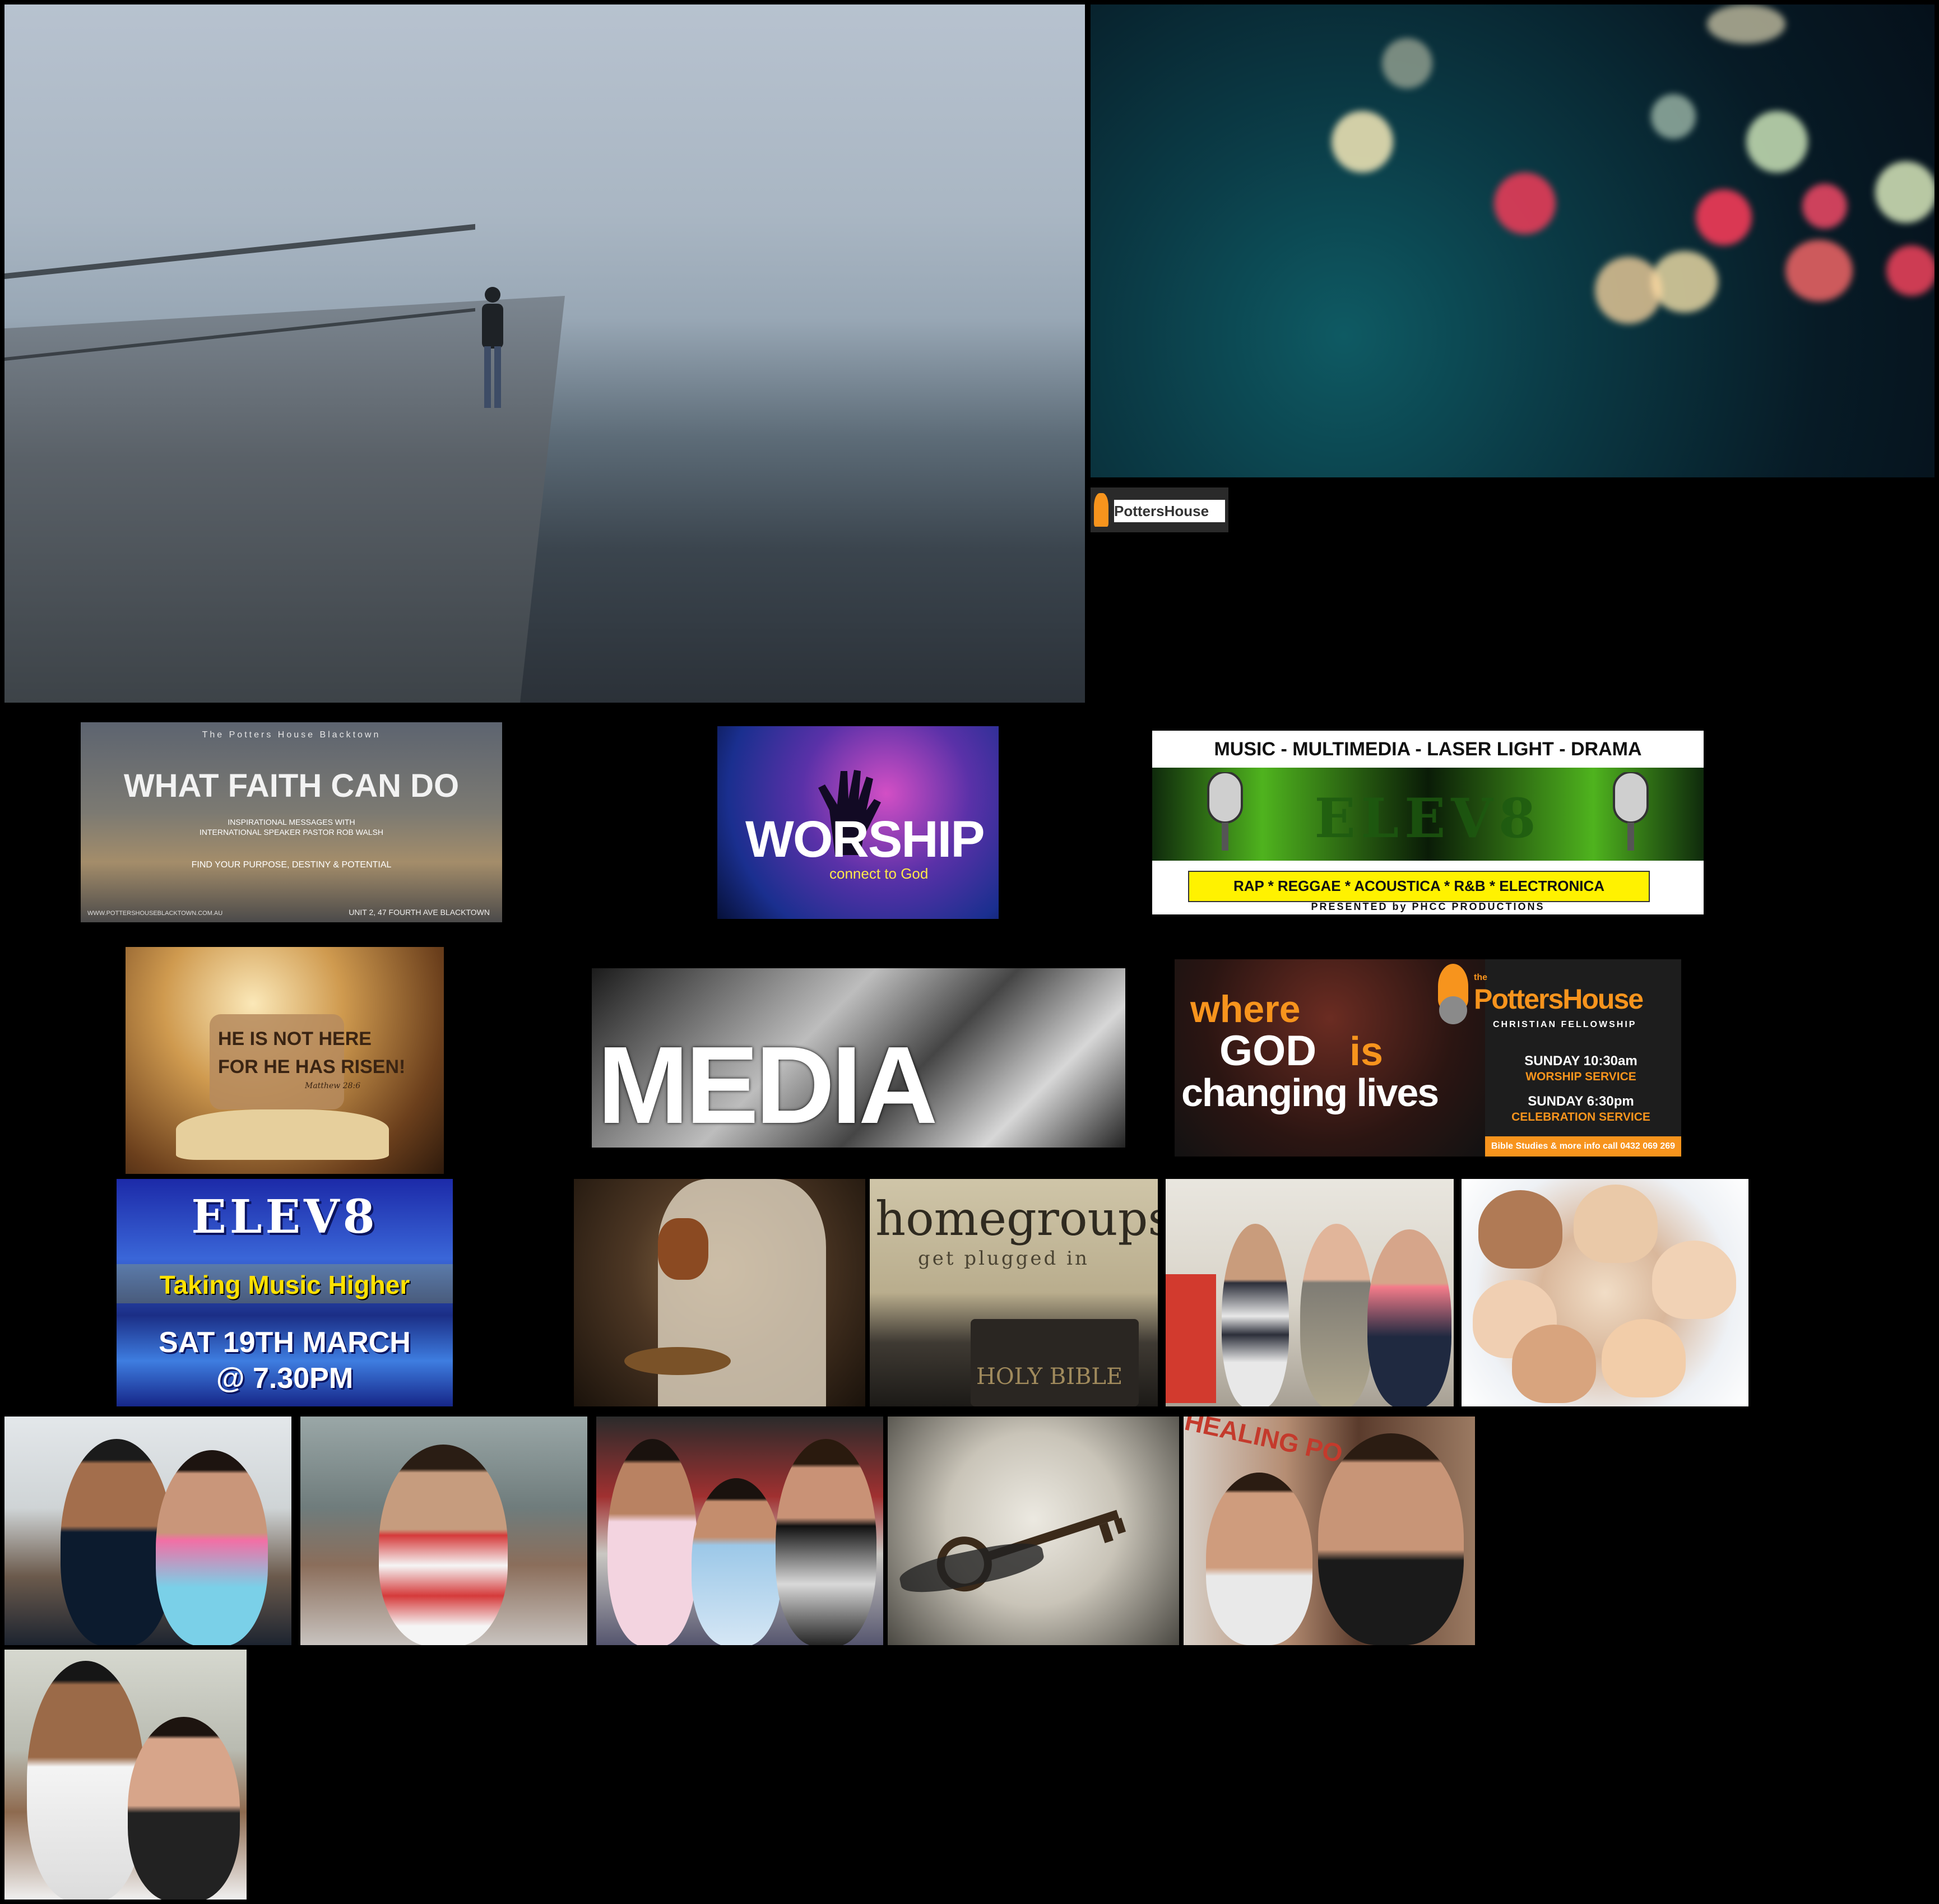 This screenshot has width=1939, height=1904. What do you see at coordinates (1268, 1051) in the screenshot?
I see `gc-god: GOD` at bounding box center [1268, 1051].